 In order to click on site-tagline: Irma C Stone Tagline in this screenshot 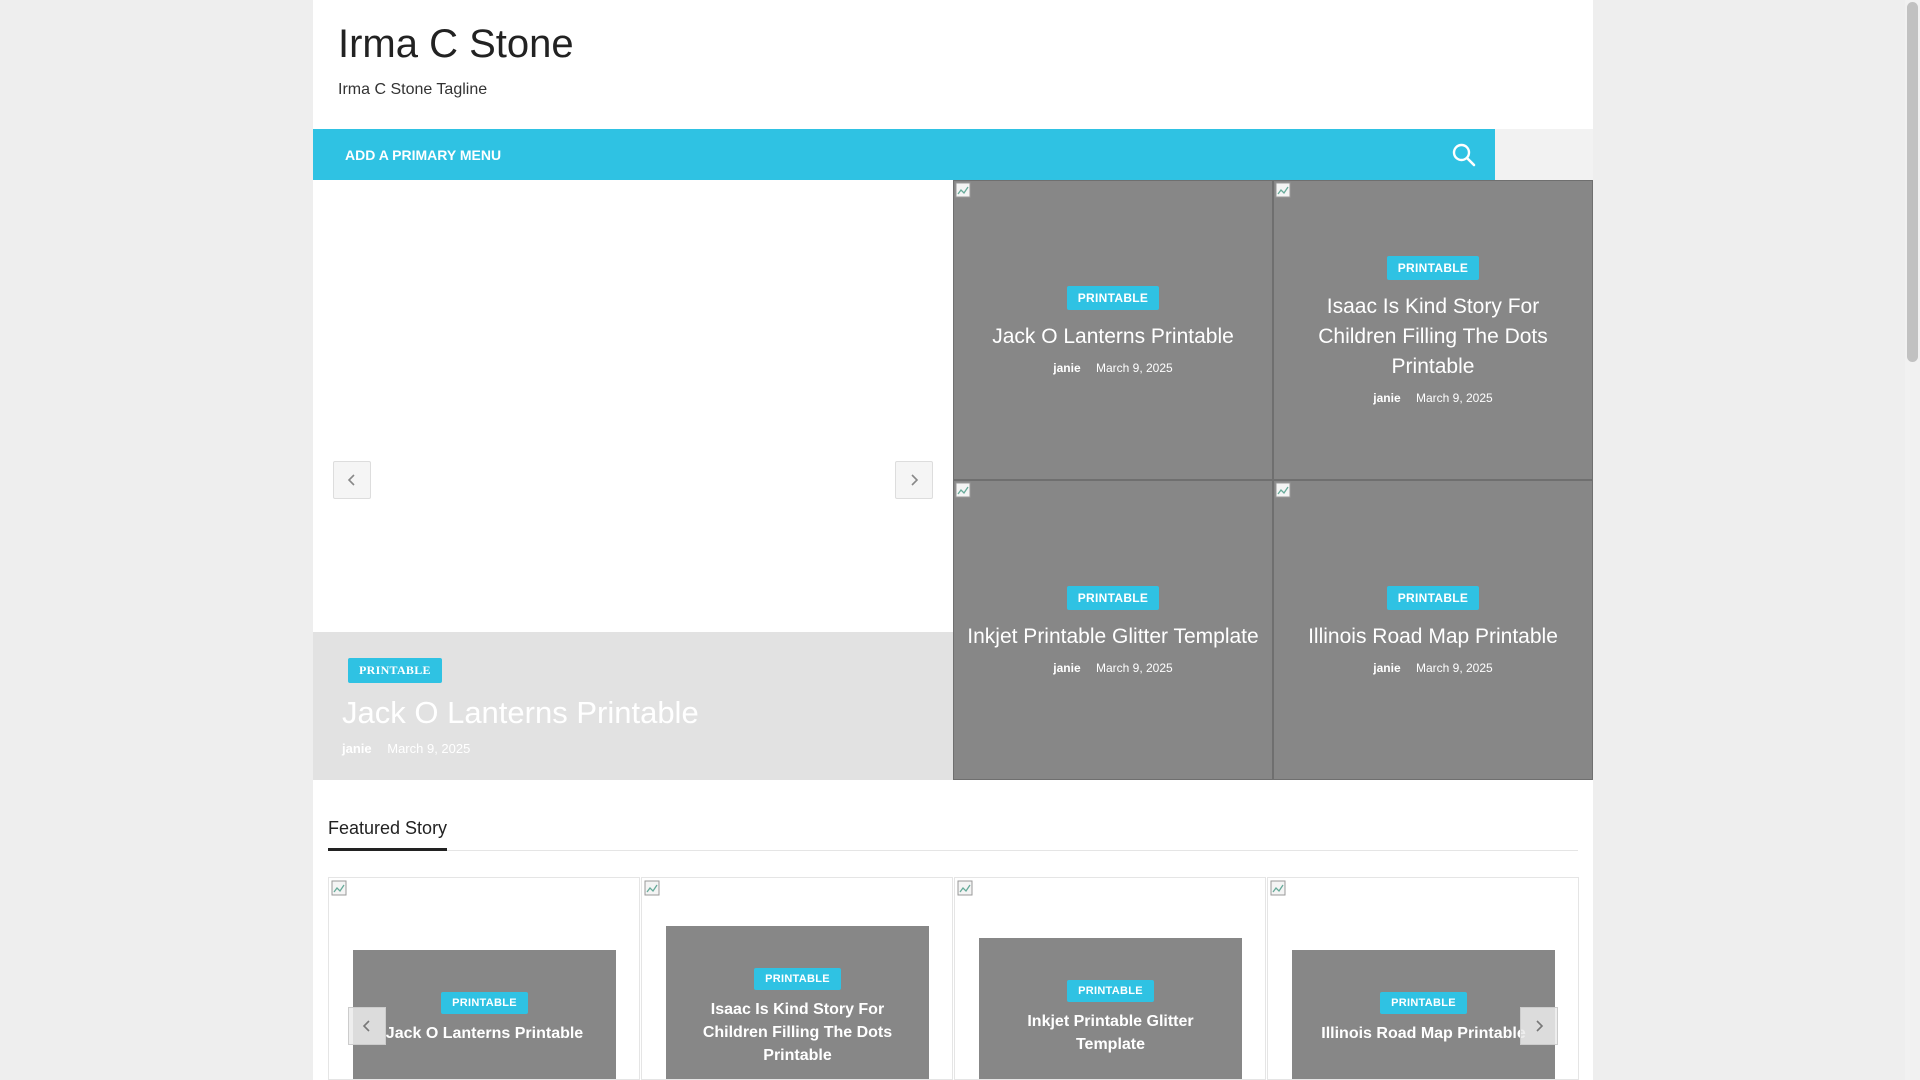, I will do `click(413, 89)`.